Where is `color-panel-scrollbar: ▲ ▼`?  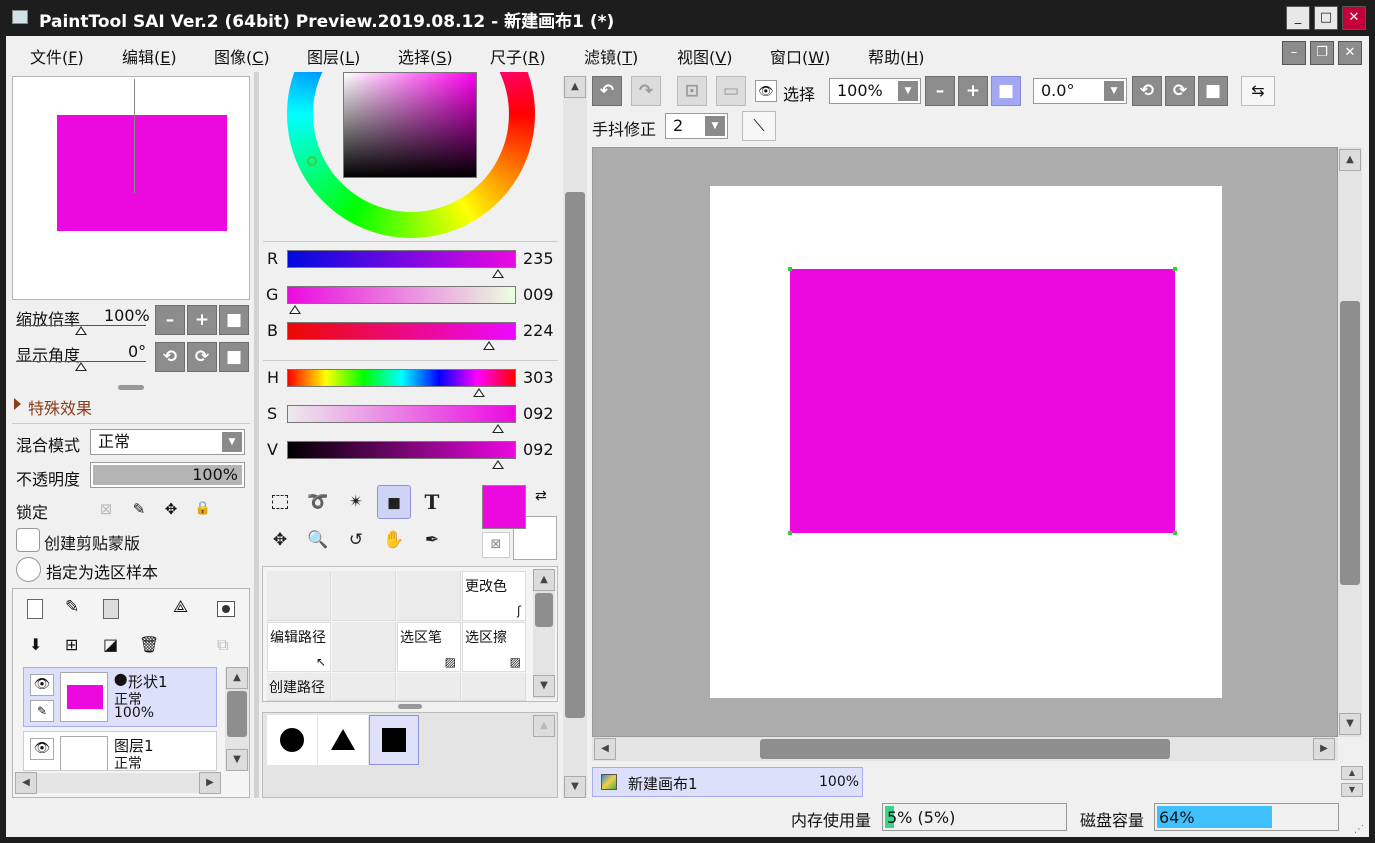 color-panel-scrollbar: ▲ ▼ is located at coordinates (575, 437).